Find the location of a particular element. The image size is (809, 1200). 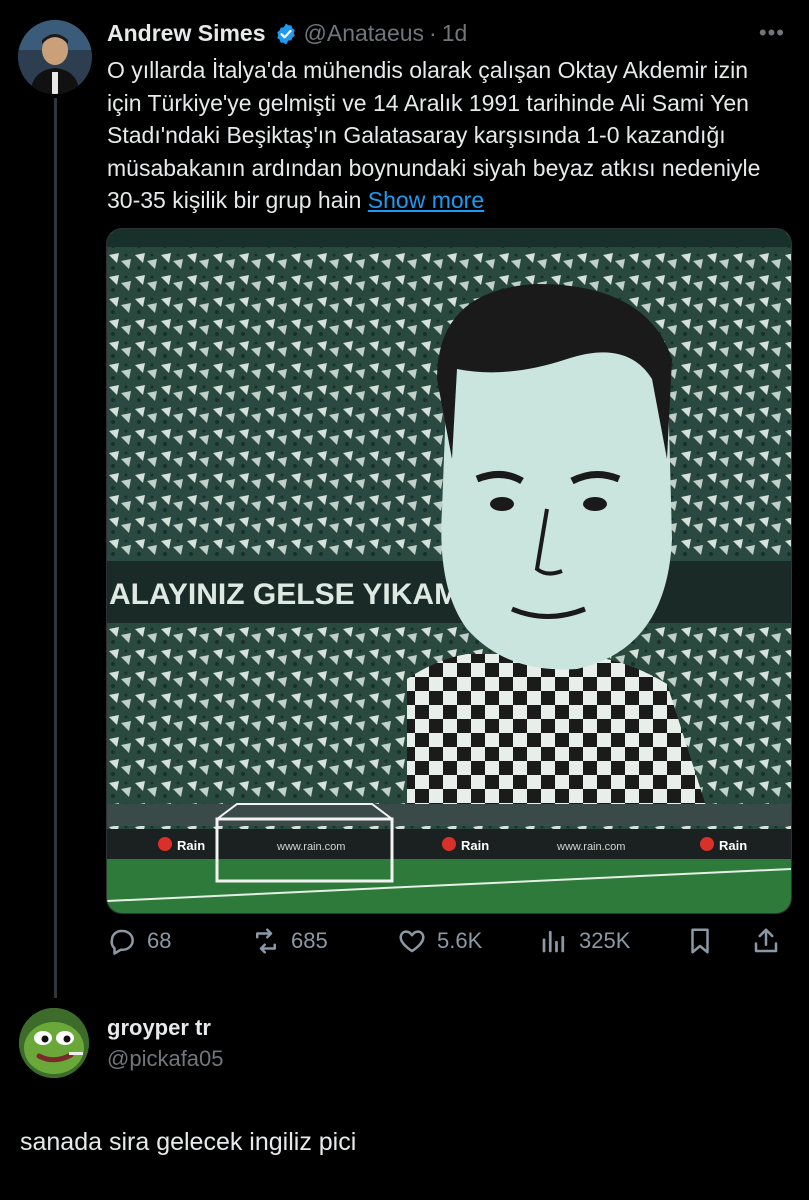

bookmark-button is located at coordinates (705, 941).